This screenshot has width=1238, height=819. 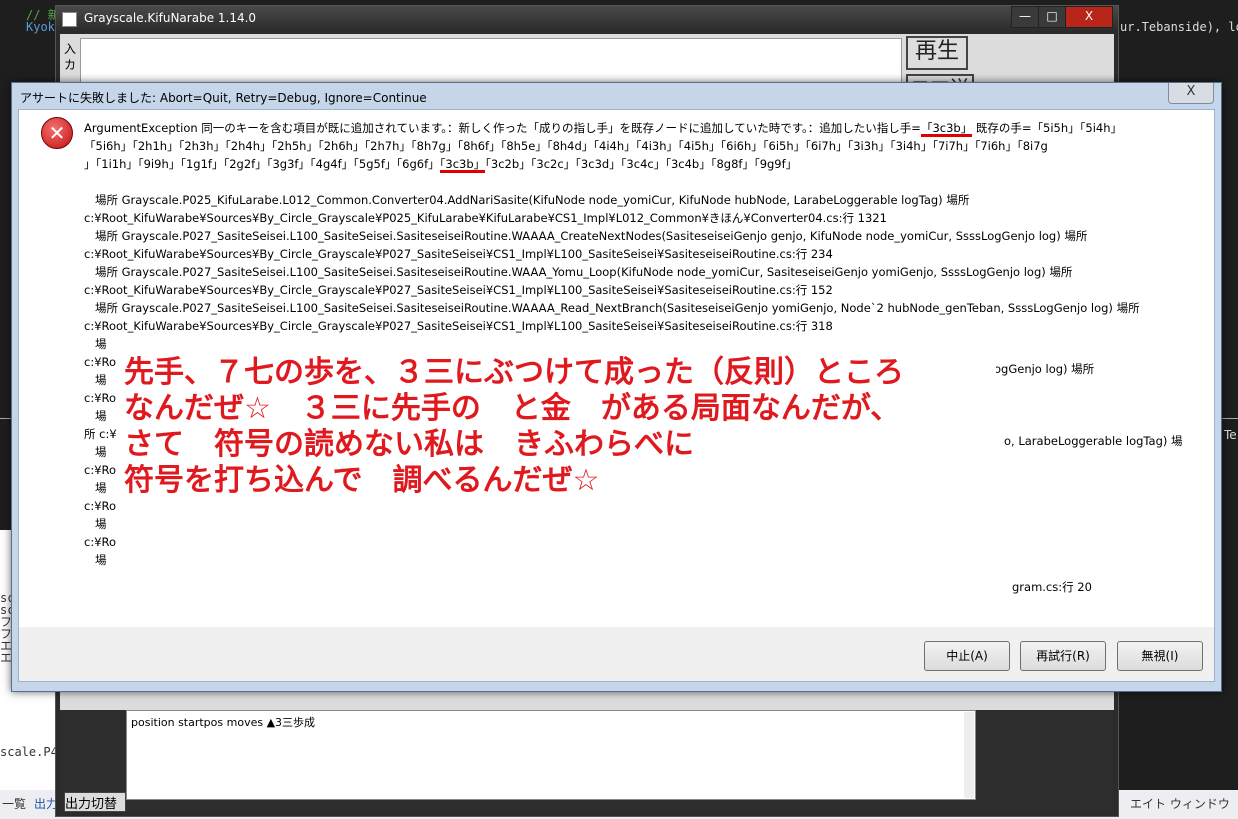 What do you see at coordinates (70, 65) in the screenshot?
I see `input-label-2: カ` at bounding box center [70, 65].